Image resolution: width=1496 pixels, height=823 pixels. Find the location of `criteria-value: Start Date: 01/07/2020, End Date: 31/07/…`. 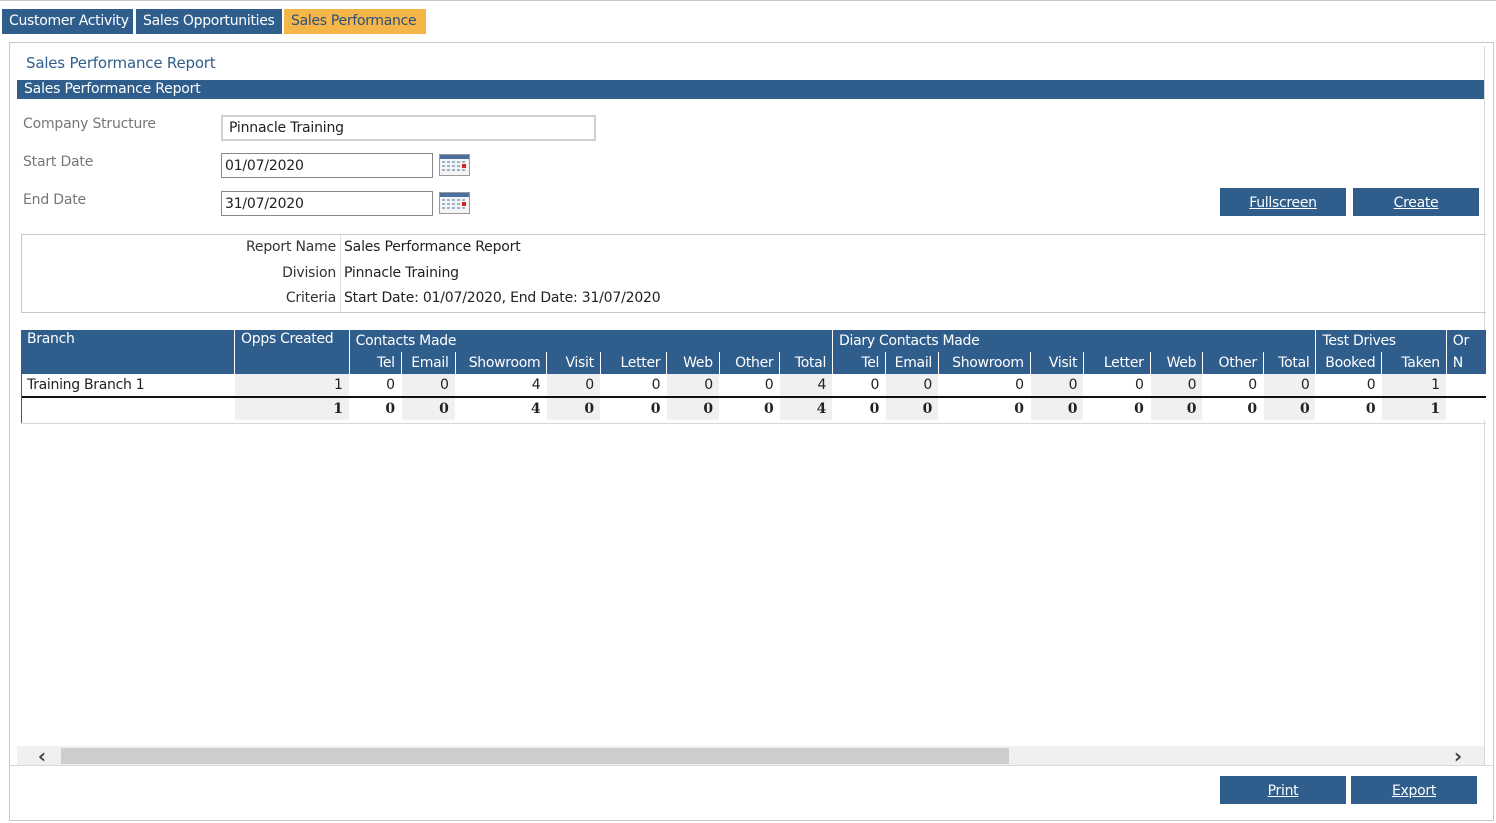

criteria-value: Start Date: 01/07/2020, End Date: 31/07/… is located at coordinates (502, 298).